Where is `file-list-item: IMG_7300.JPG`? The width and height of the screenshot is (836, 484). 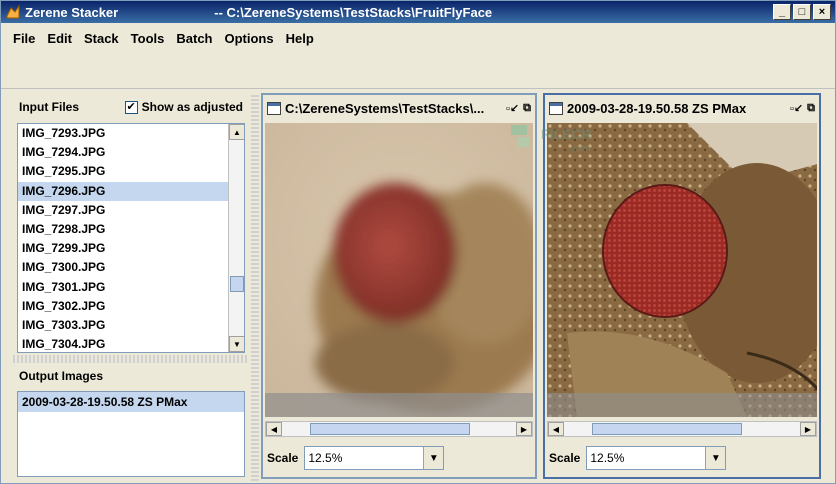
file-list-item: IMG_7300.JPG is located at coordinates (131, 267).